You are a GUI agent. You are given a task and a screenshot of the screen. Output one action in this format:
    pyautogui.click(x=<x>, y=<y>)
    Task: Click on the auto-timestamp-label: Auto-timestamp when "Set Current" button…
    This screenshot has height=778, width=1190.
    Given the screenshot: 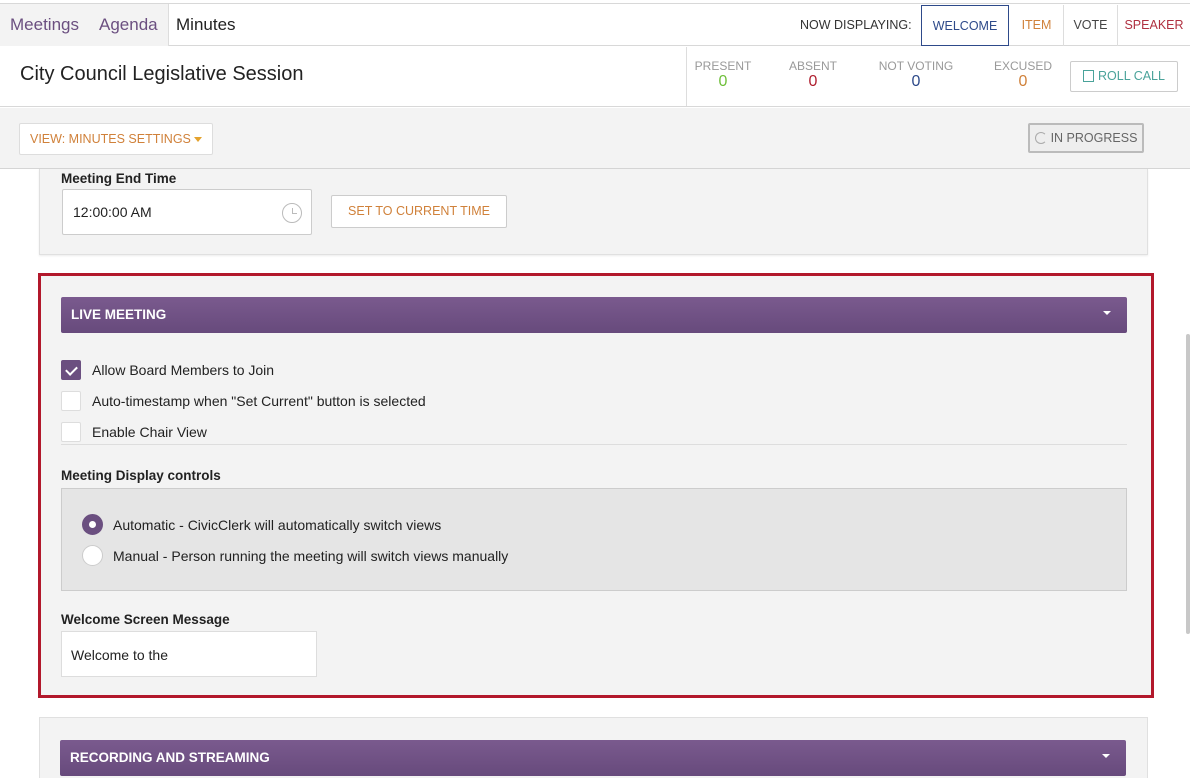 What is the action you would take?
    pyautogui.click(x=259, y=401)
    